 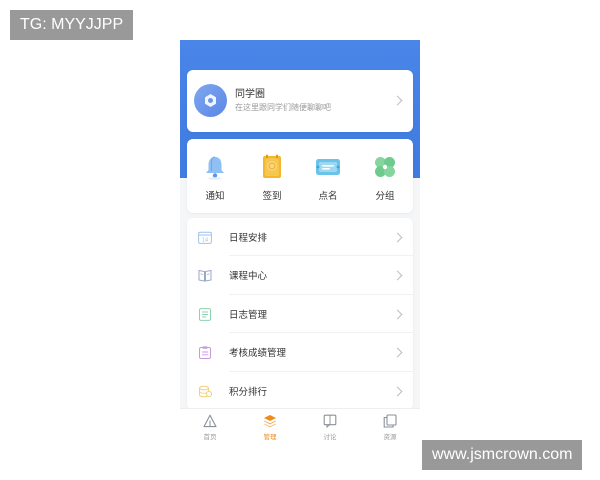 I want to click on bottom-tab-bar: 首页 管理 讨论 资源, so click(x=300, y=424).